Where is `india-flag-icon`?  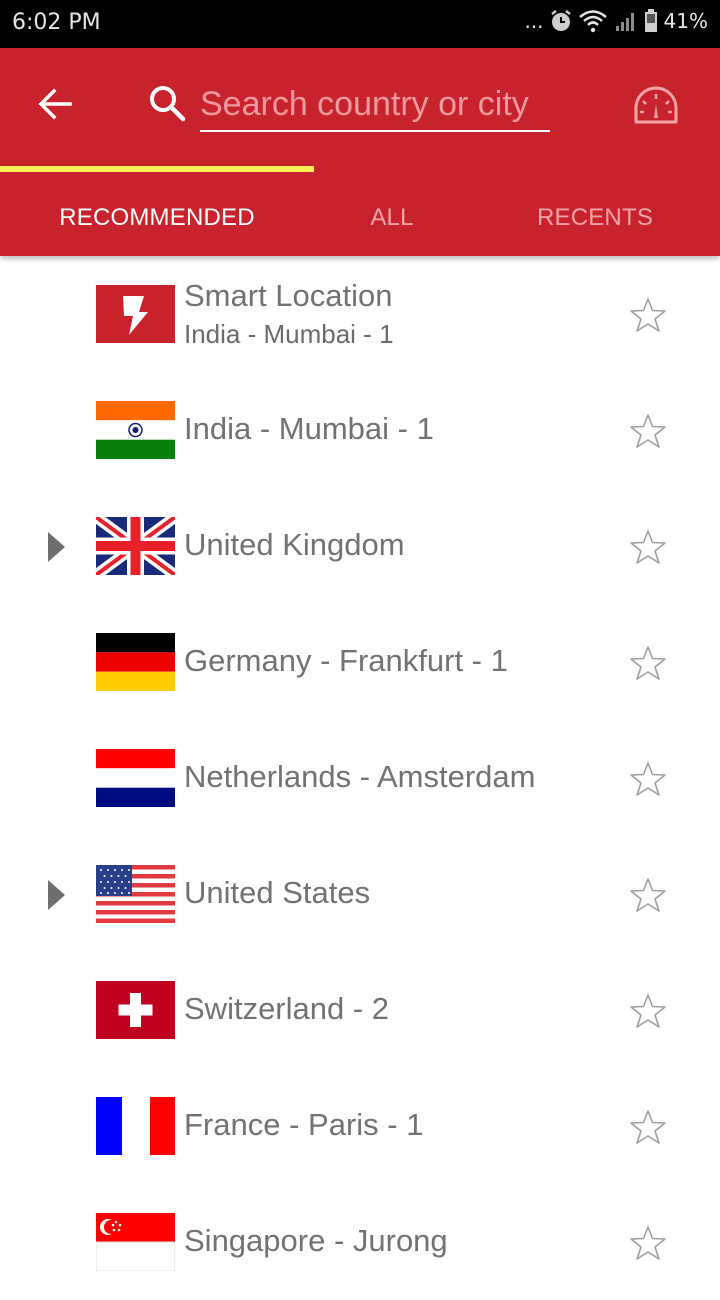
india-flag-icon is located at coordinates (135, 430).